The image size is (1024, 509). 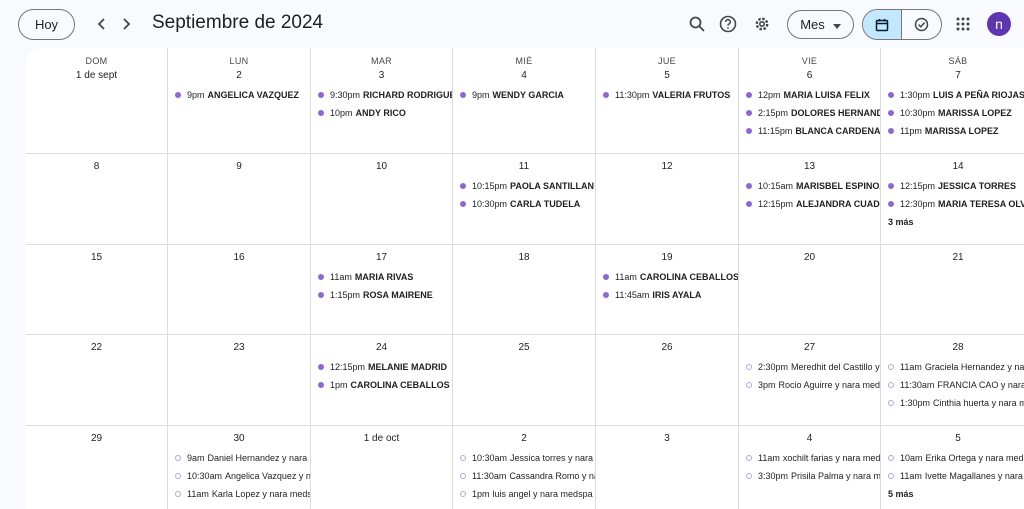 I want to click on day-cell: MIÉ 4 9pm WENDY GARCIA, so click(x=524, y=101).